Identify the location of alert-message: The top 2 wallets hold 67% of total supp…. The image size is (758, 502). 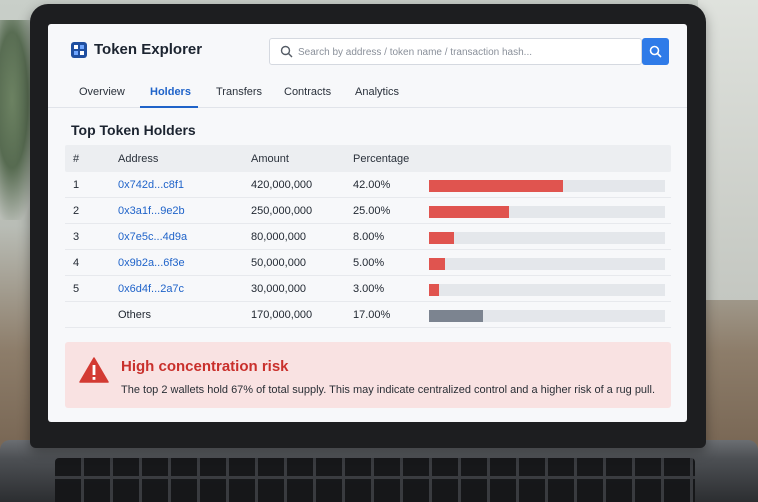
(388, 390).